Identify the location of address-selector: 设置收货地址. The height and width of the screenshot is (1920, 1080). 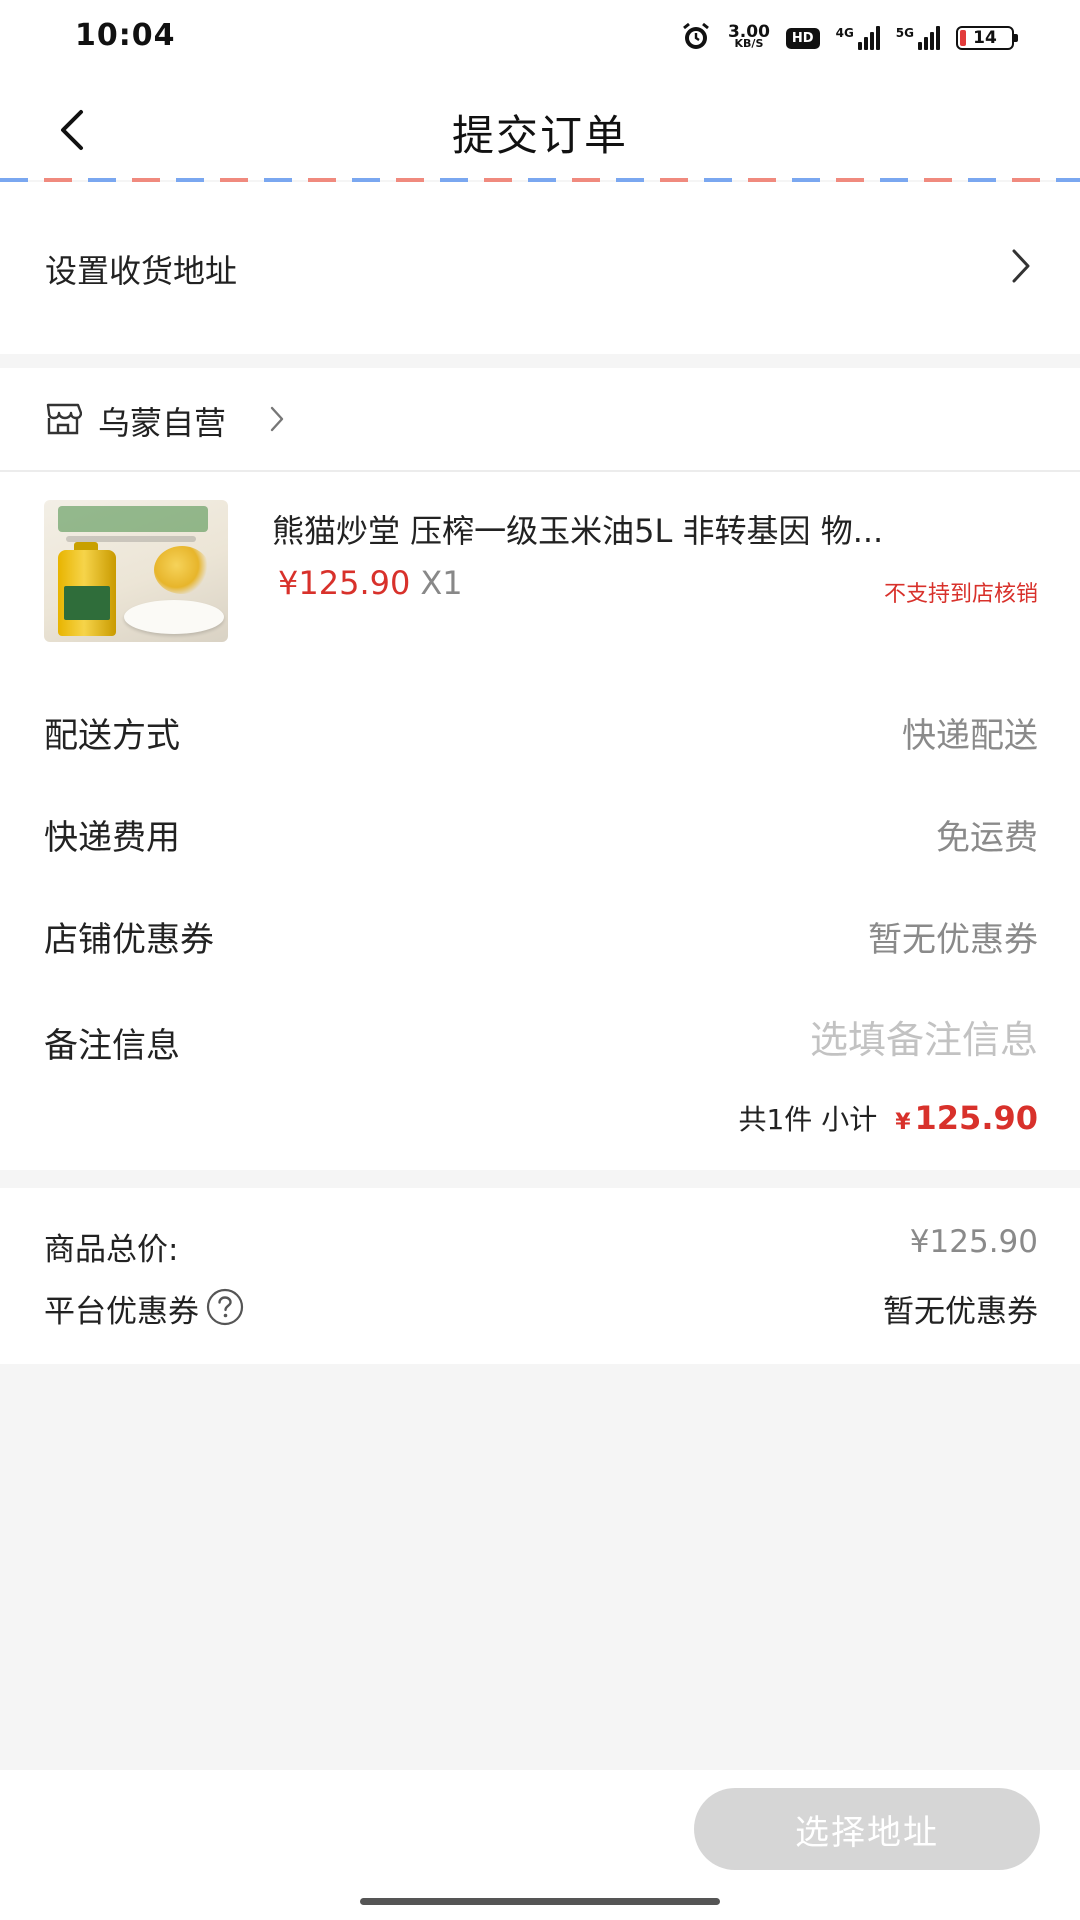
(540, 268).